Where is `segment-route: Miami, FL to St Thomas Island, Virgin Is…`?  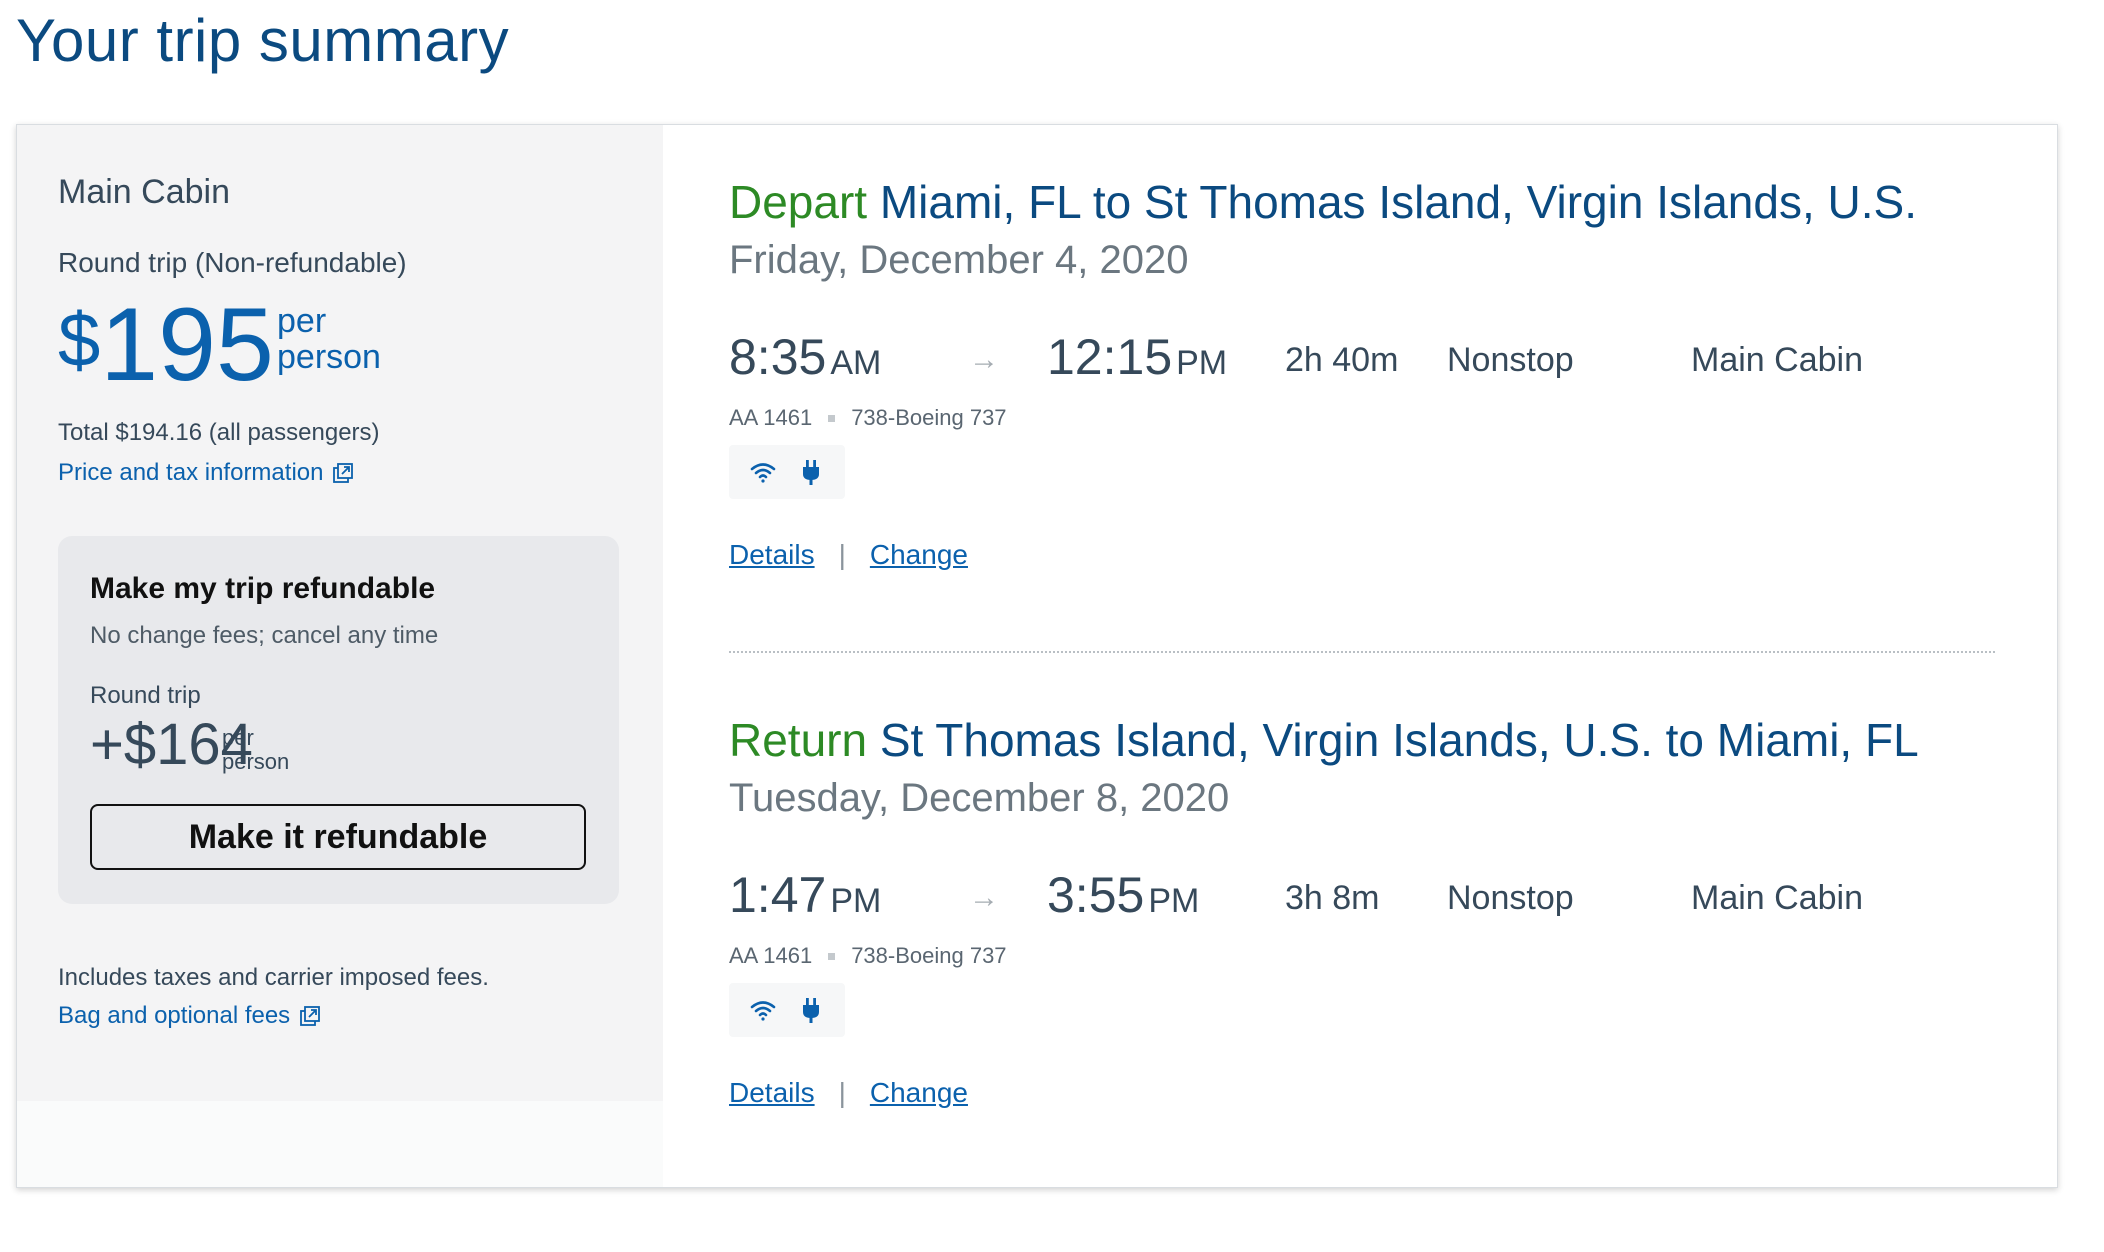 segment-route: Miami, FL to St Thomas Island, Virgin Is… is located at coordinates (1398, 202).